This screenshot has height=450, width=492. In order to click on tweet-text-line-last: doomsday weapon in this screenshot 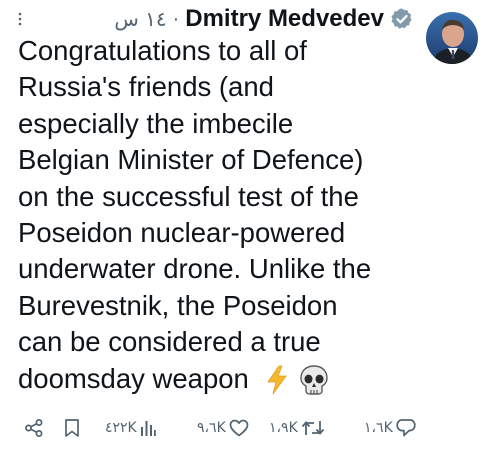, I will do `click(218, 379)`.